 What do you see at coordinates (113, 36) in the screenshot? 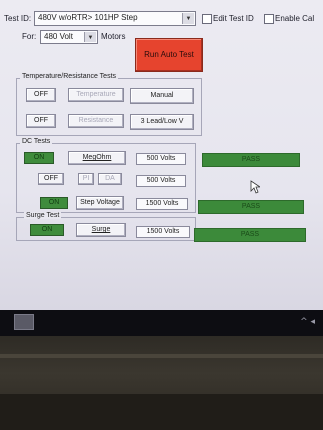
I see `motors-label: Motors` at bounding box center [113, 36].